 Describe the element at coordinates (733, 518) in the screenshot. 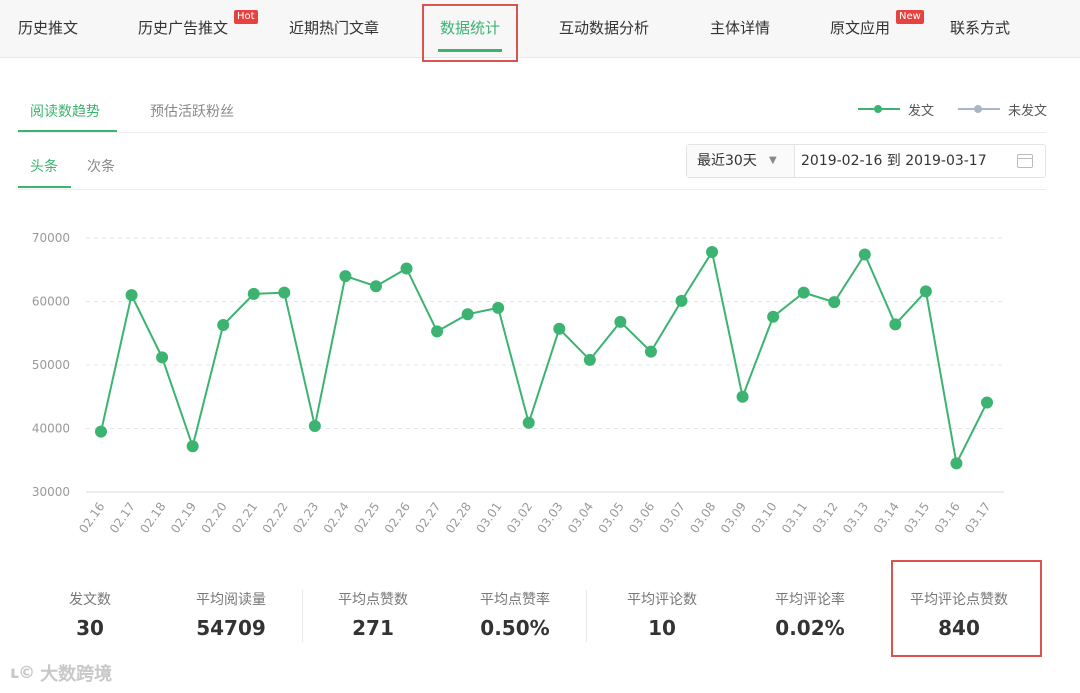

I see `x-tick-label: 03.09` at that location.